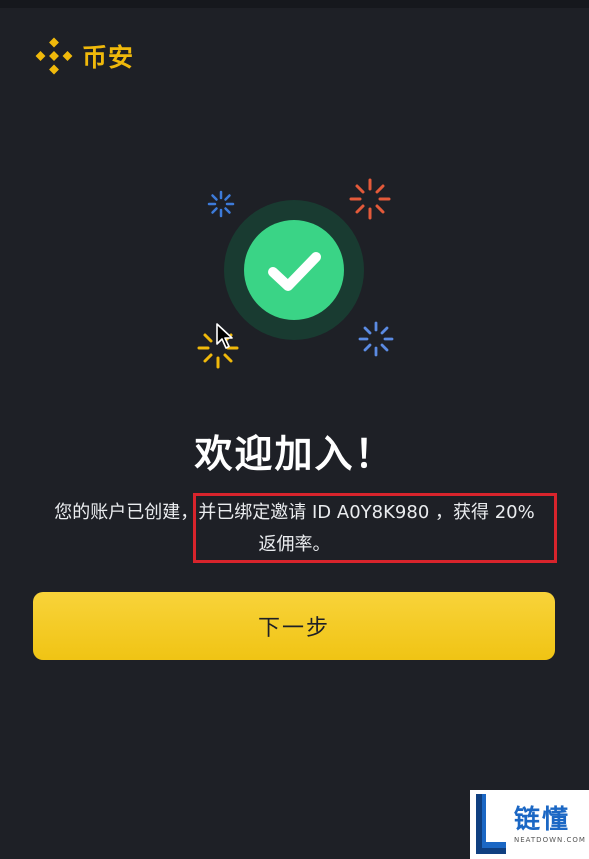  I want to click on mouse-cursor-icon, so click(224, 336).